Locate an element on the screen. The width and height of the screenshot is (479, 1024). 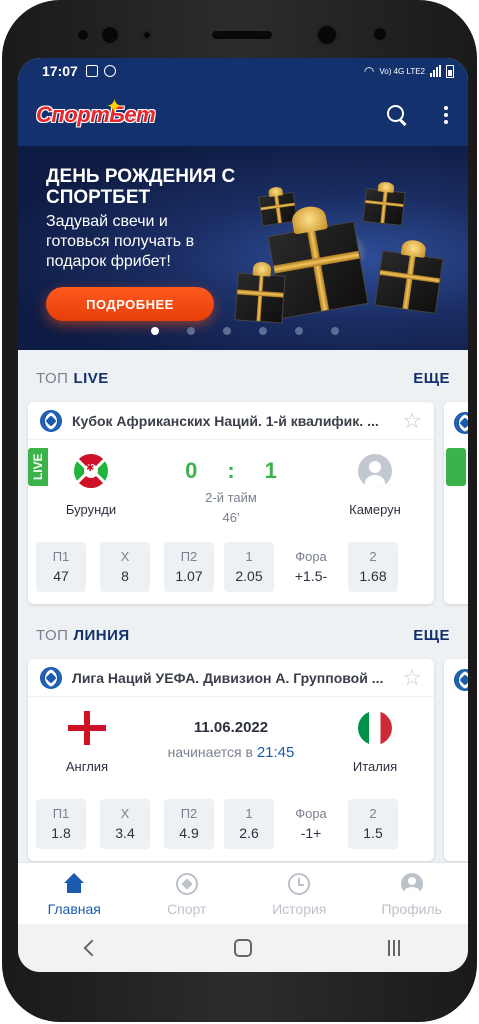
handicap-odds: 1 2.05 Фора +1.5- 2 1.68 is located at coordinates (311, 567).